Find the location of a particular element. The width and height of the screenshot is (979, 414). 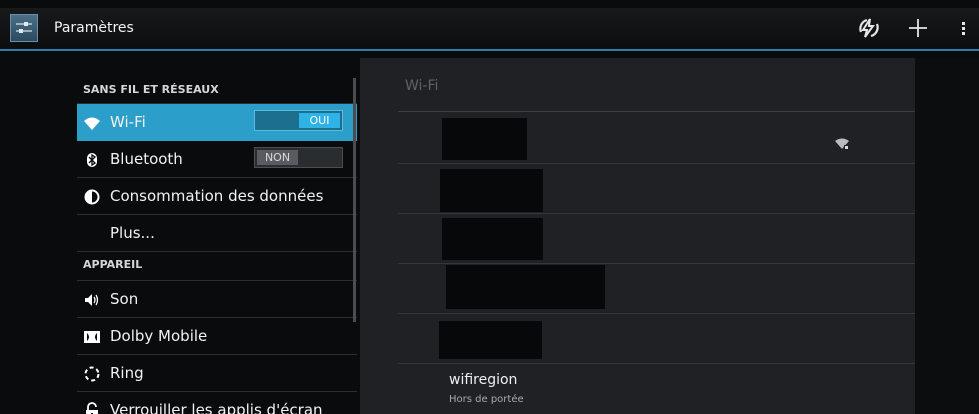

nav-item-label: Dolby Mobile is located at coordinates (159, 336).